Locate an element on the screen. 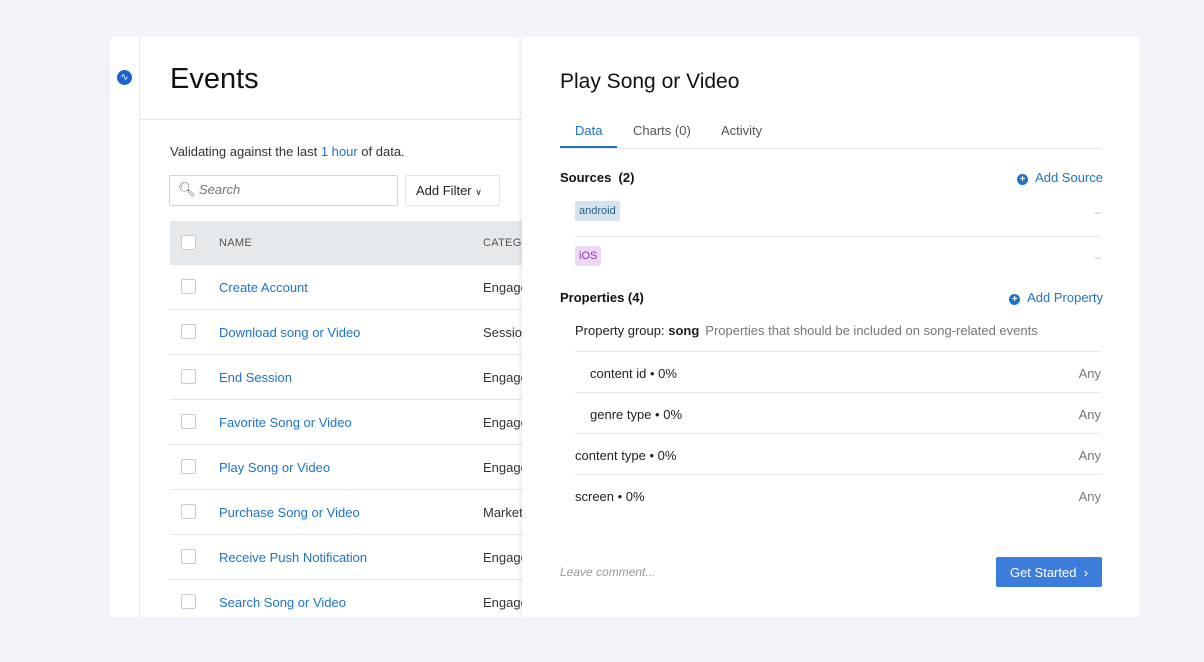  tab-data: Data is located at coordinates (589, 135).